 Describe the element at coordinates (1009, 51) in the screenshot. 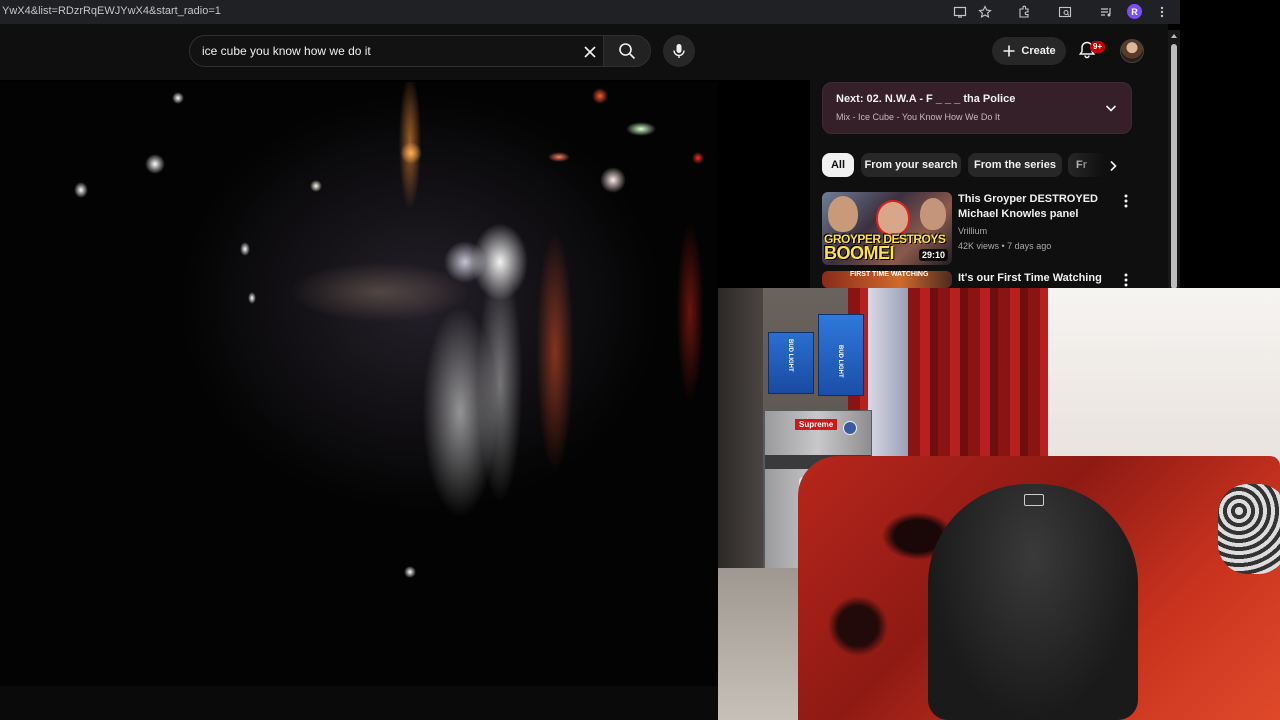

I see `plus-icon` at that location.